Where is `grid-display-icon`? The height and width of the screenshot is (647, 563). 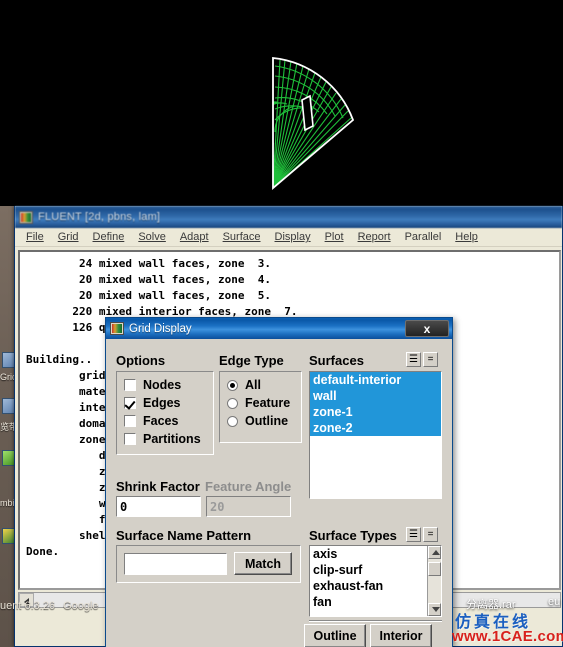 grid-display-icon is located at coordinates (117, 328).